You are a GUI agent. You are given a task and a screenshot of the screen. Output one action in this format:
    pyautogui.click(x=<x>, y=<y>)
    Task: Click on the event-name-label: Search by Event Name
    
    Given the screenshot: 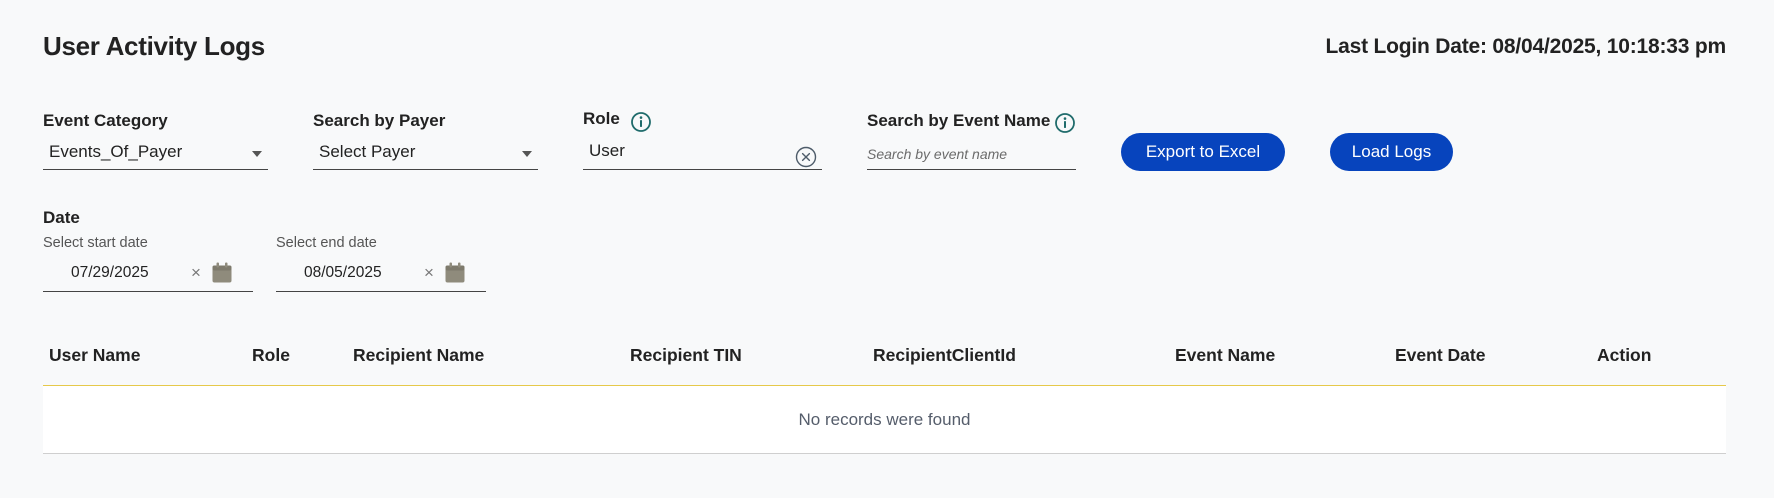 What is the action you would take?
    pyautogui.click(x=959, y=120)
    